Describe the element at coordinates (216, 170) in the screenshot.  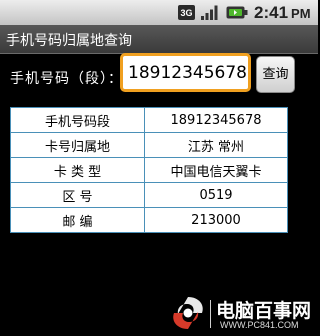
I see `row-value-card-type: 中国电信天翼卡` at that location.